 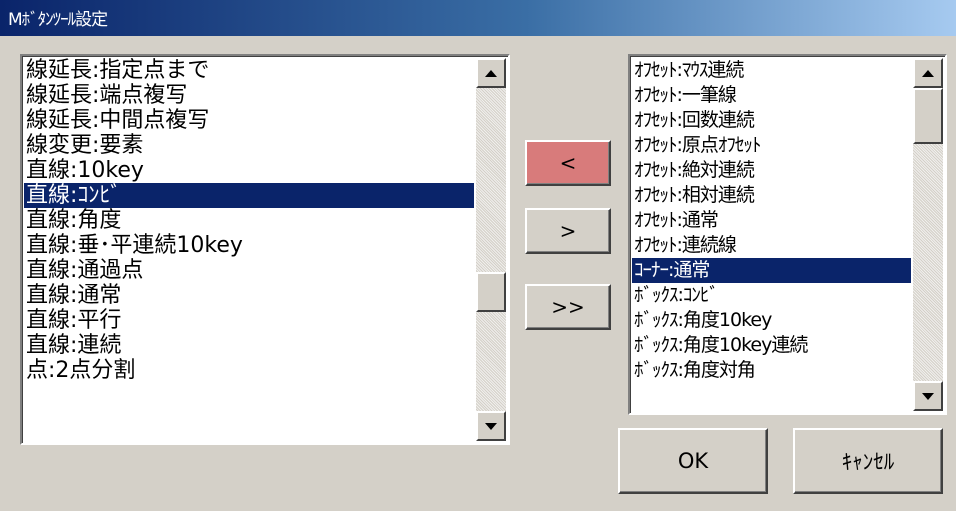 What do you see at coordinates (771, 320) in the screenshot?
I see `selected-tool-list-item: ﾎﾞｯｸｽ:角度10key` at bounding box center [771, 320].